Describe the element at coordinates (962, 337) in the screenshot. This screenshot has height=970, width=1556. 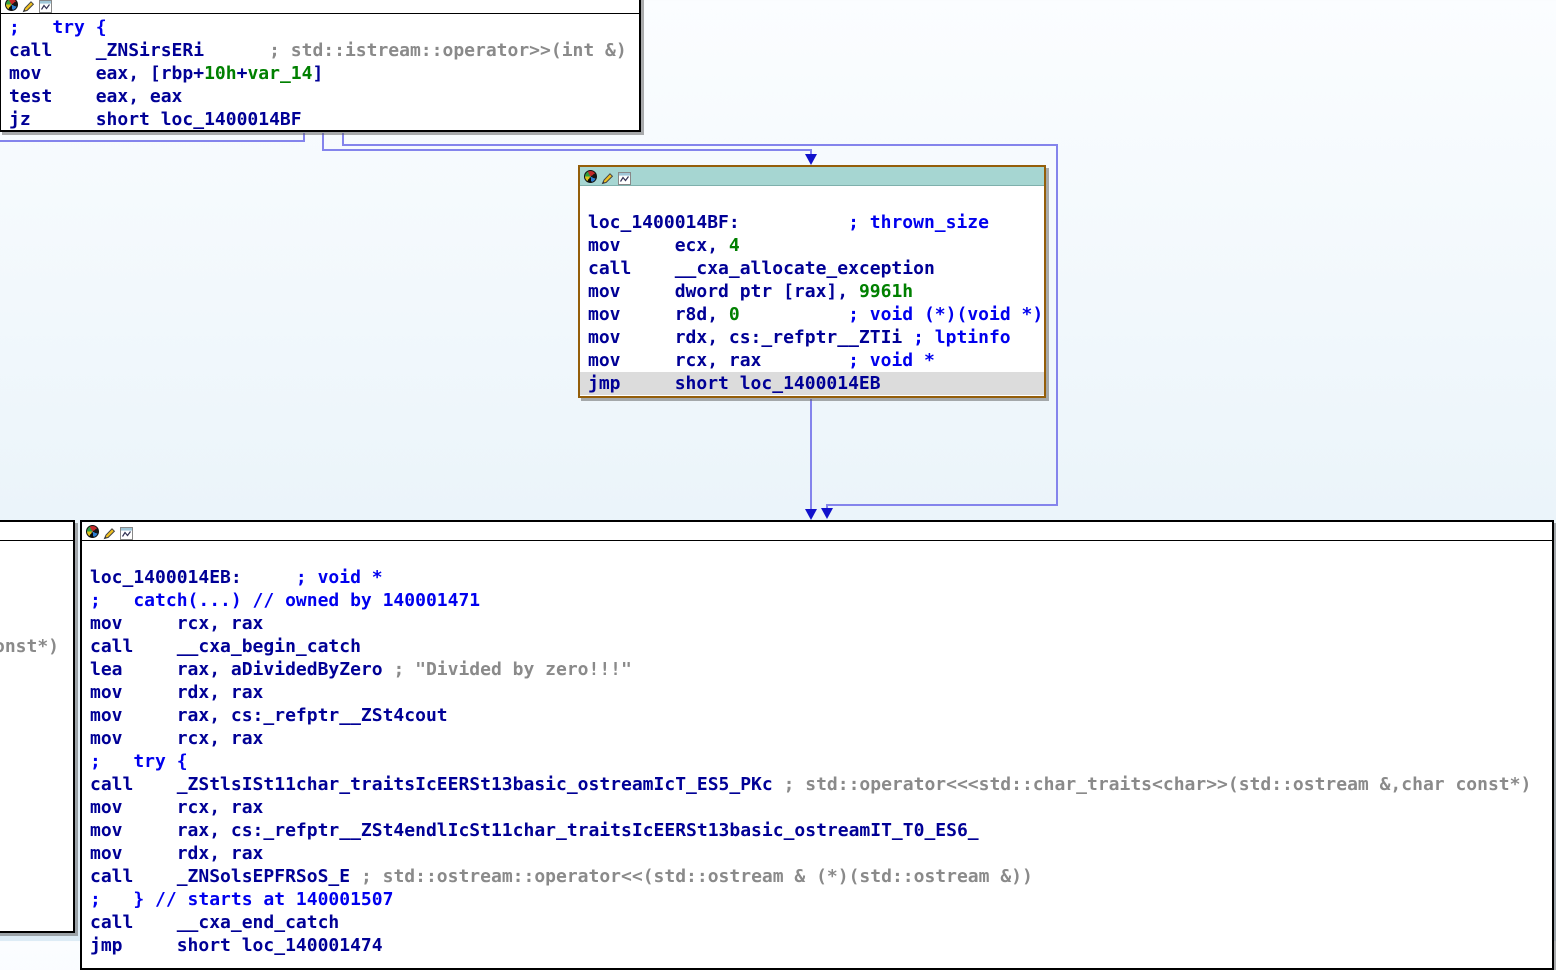
I see `code-token: ; lptinfo` at that location.